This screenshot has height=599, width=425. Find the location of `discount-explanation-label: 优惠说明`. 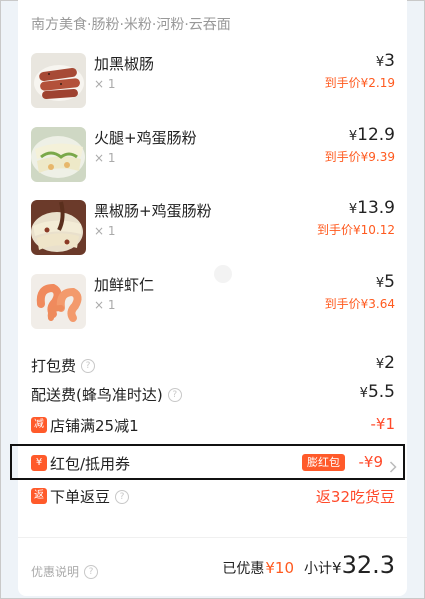

discount-explanation-label: 优惠说明 is located at coordinates (55, 572).